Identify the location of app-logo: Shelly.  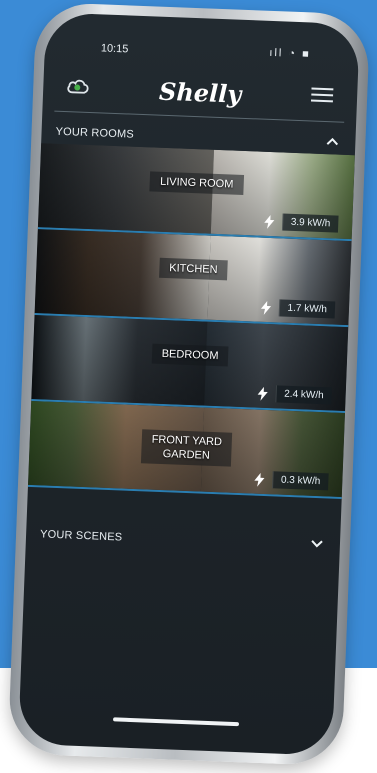
(200, 92).